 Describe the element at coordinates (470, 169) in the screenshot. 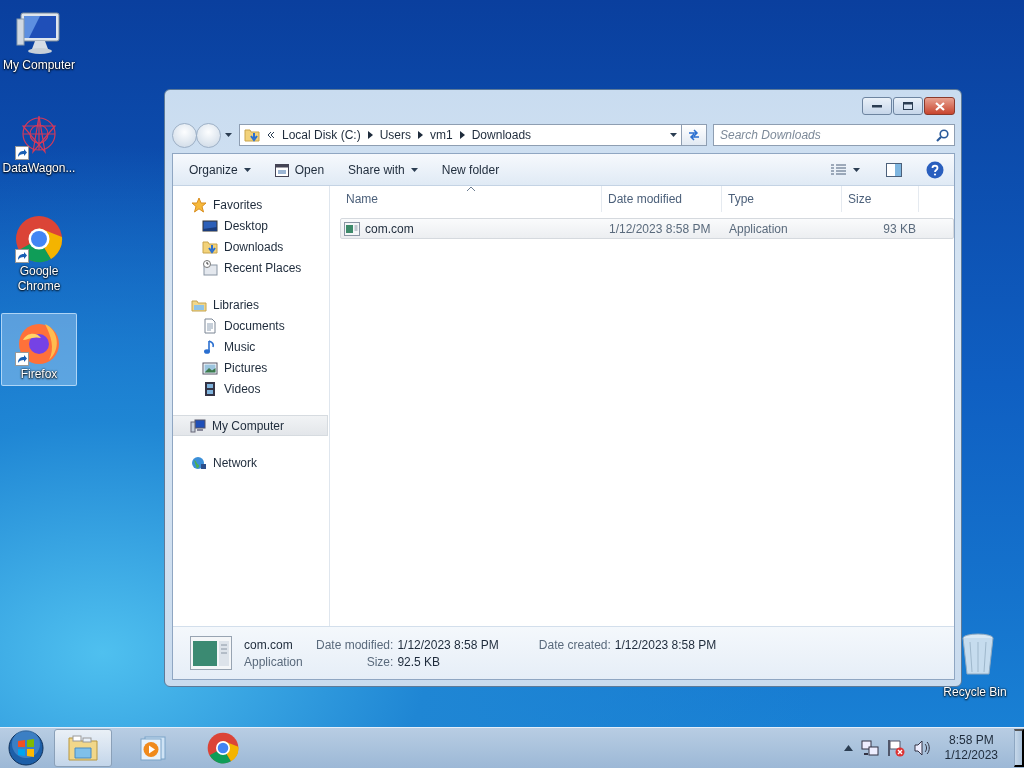

I see `toolbar-button: New folder` at that location.